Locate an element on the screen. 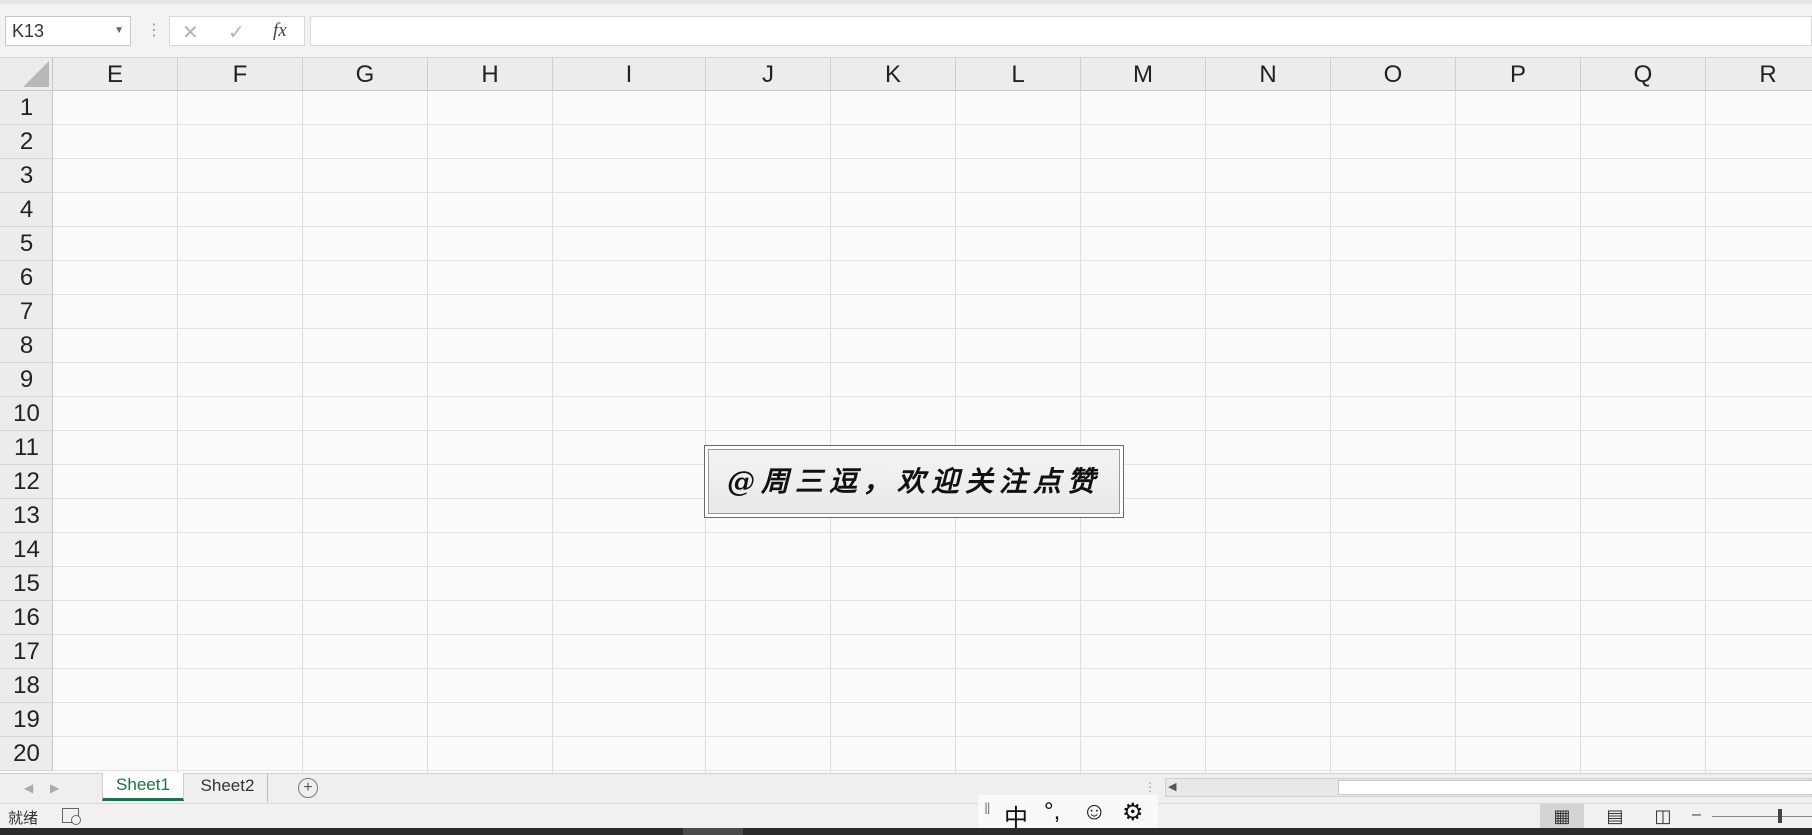 This screenshot has height=835, width=1812. row-header-14: 14 is located at coordinates (26, 550).